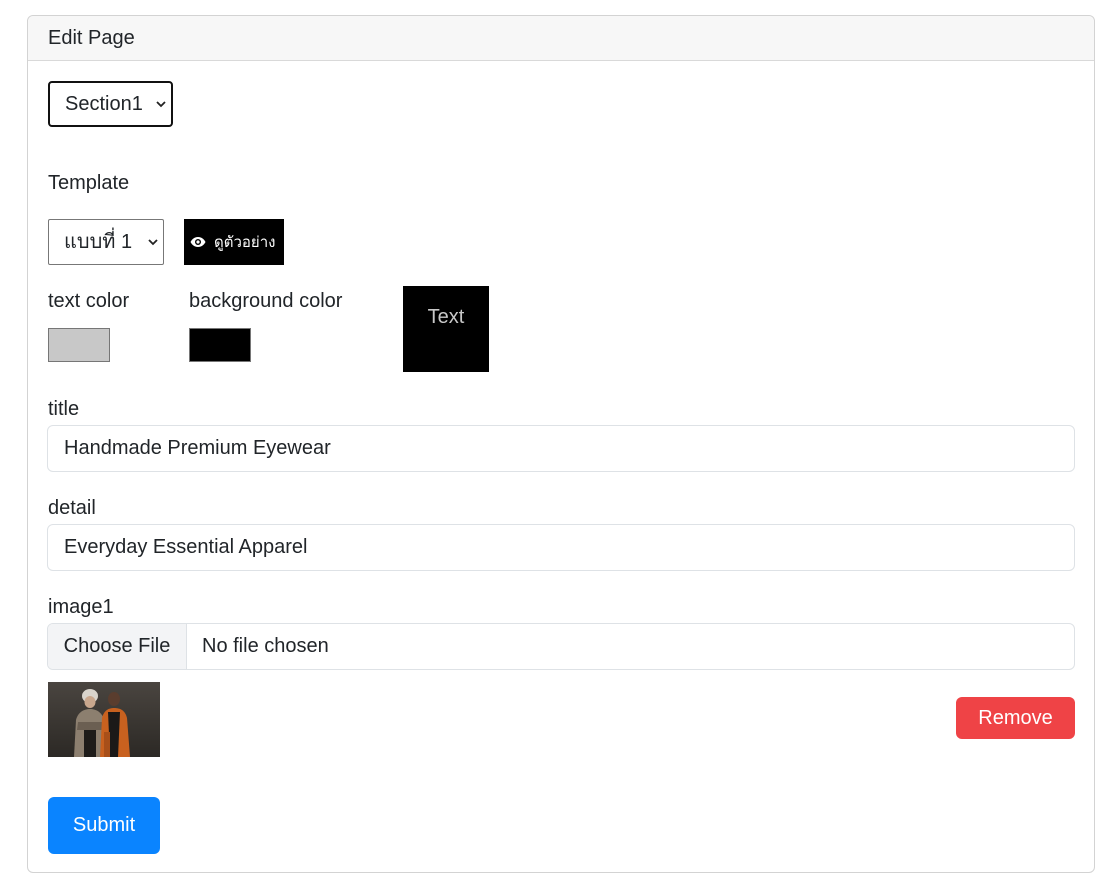  I want to click on color-preview-text: Text, so click(446, 317).